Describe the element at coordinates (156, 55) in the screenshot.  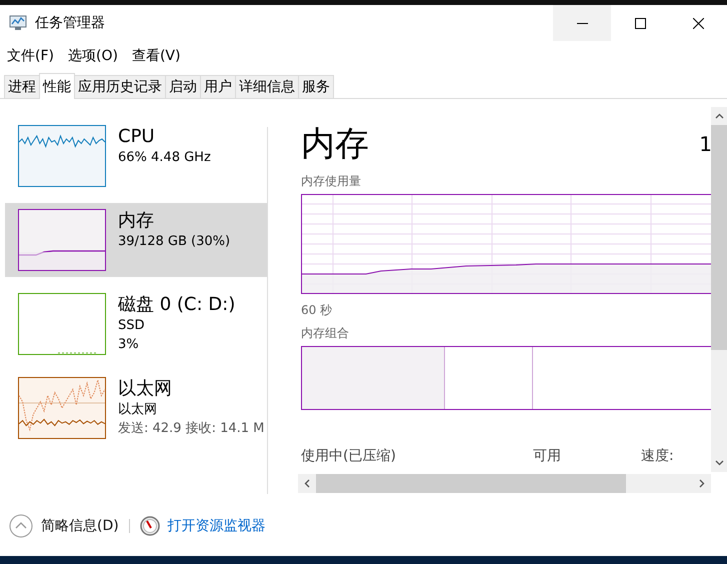
I see `menu-item: 查看(V)` at that location.